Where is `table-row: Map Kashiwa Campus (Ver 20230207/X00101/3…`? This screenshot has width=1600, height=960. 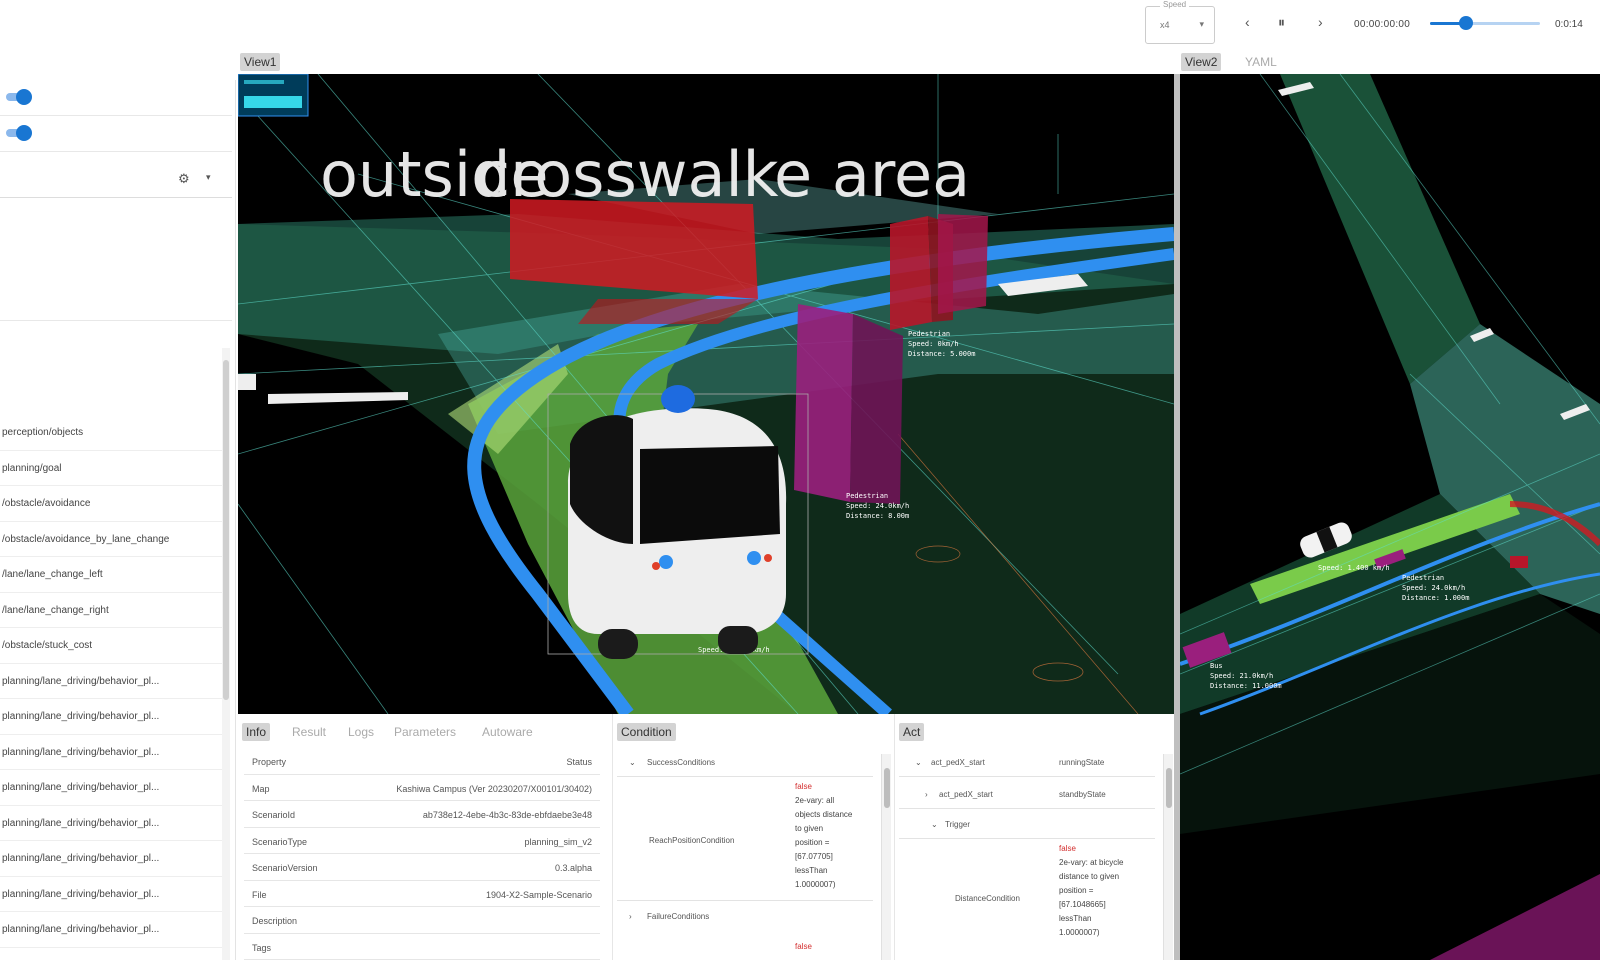
table-row: Map Kashiwa Campus (Ver 20230207/X00101/3… is located at coordinates (422, 788).